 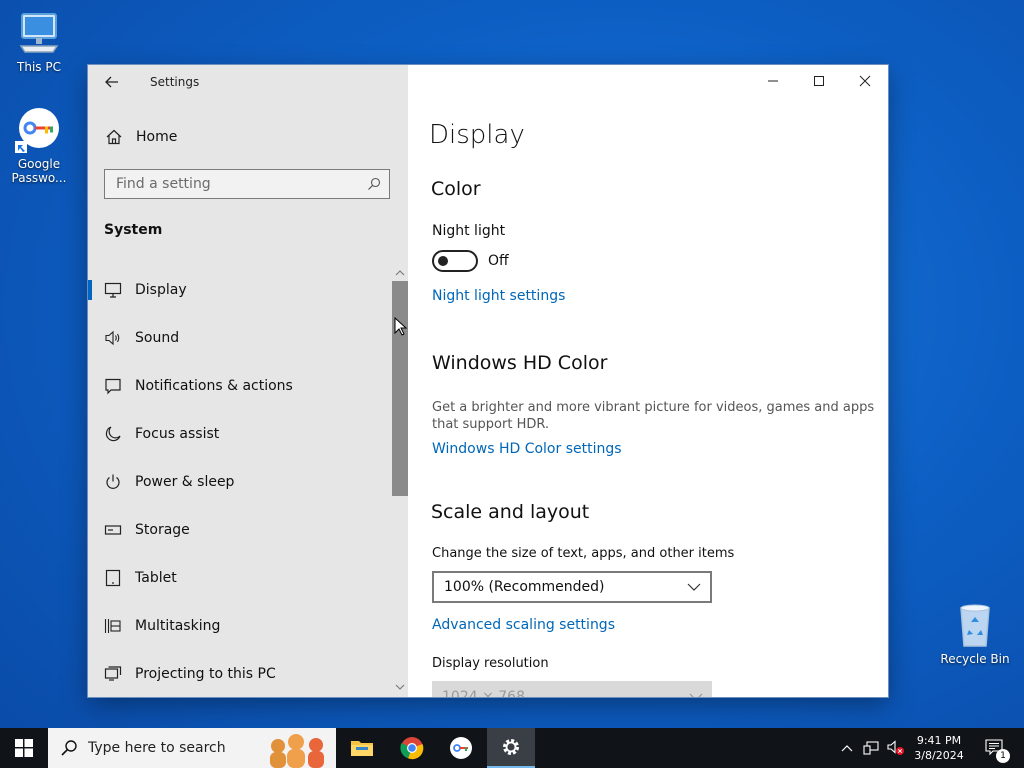 I want to click on color-heading: Color, so click(x=456, y=189).